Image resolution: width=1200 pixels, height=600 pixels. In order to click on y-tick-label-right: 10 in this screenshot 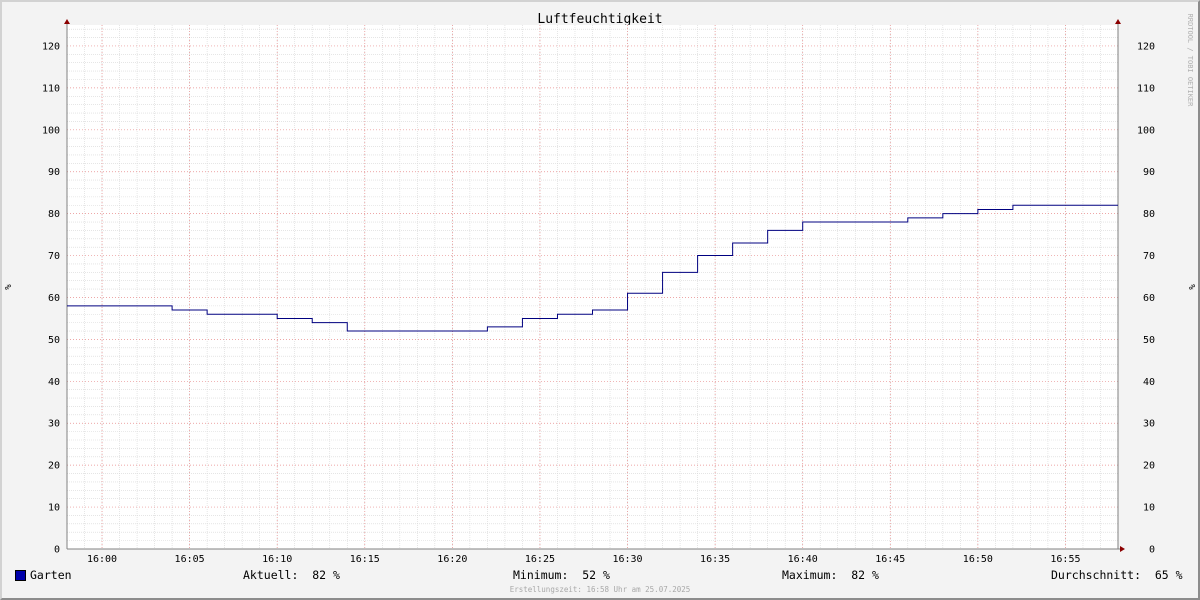, I will do `click(1149, 508)`.